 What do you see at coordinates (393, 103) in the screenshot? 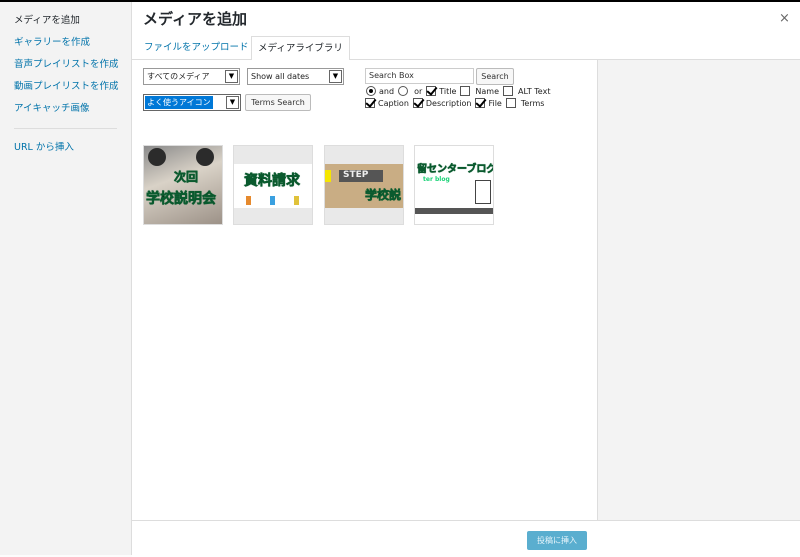
I see `caption-label: Caption` at bounding box center [393, 103].